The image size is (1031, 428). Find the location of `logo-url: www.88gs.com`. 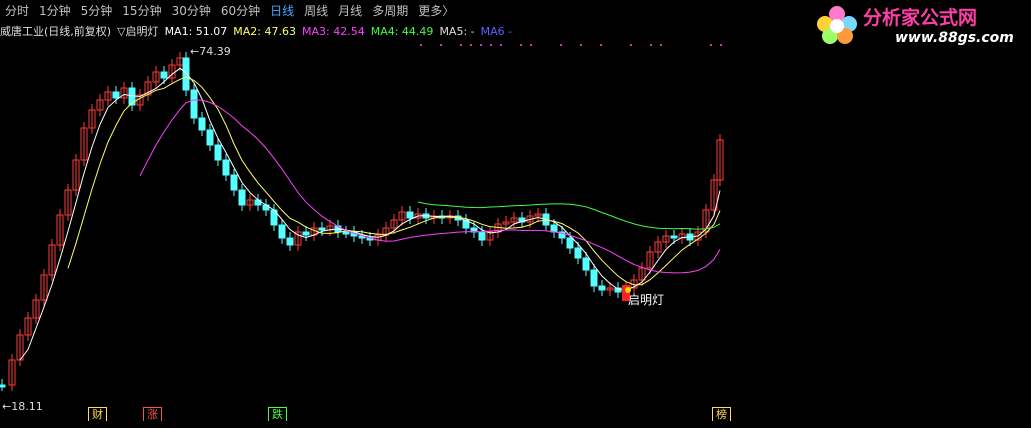

logo-url: www.88gs.com is located at coordinates (954, 38).